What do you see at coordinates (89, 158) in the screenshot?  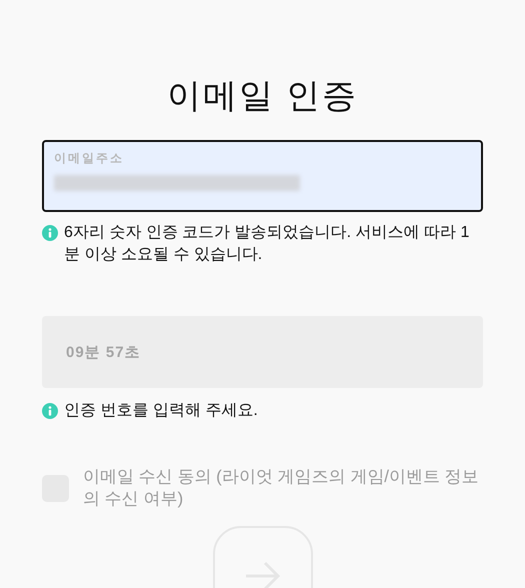 I see `field-label: 이메일주소` at bounding box center [89, 158].